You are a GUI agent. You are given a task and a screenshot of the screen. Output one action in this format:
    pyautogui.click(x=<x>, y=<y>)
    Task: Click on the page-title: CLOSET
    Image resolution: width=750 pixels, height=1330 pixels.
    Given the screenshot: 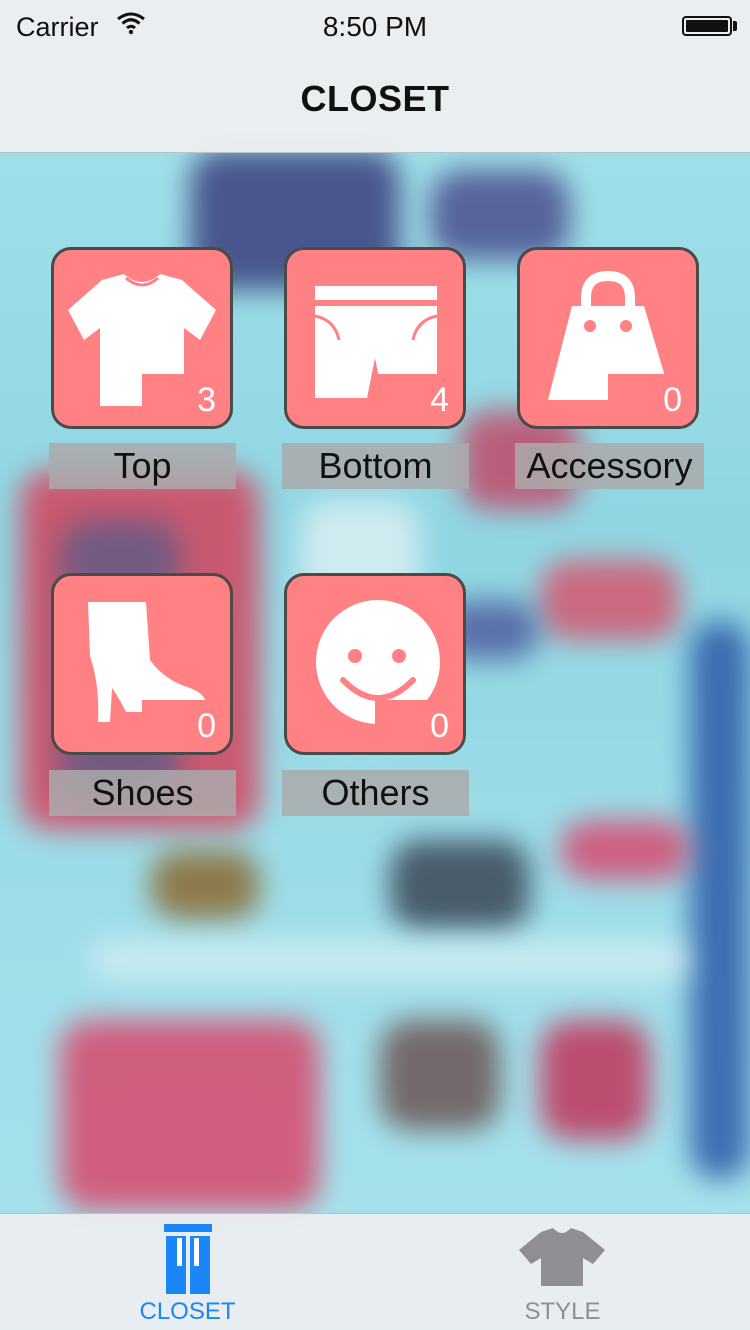 What is the action you would take?
    pyautogui.click(x=375, y=98)
    